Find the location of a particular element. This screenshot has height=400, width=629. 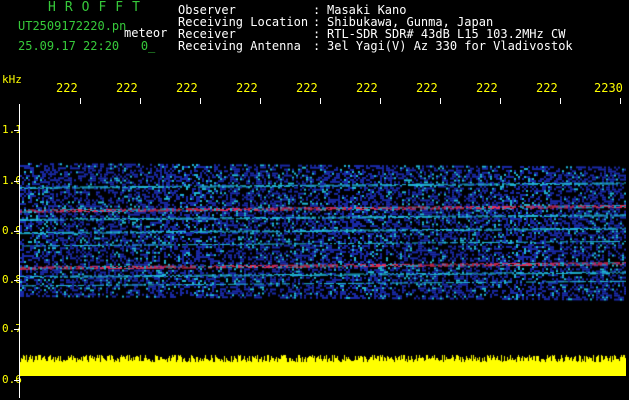

app-brand-title: HROFFT is located at coordinates (98, 7).